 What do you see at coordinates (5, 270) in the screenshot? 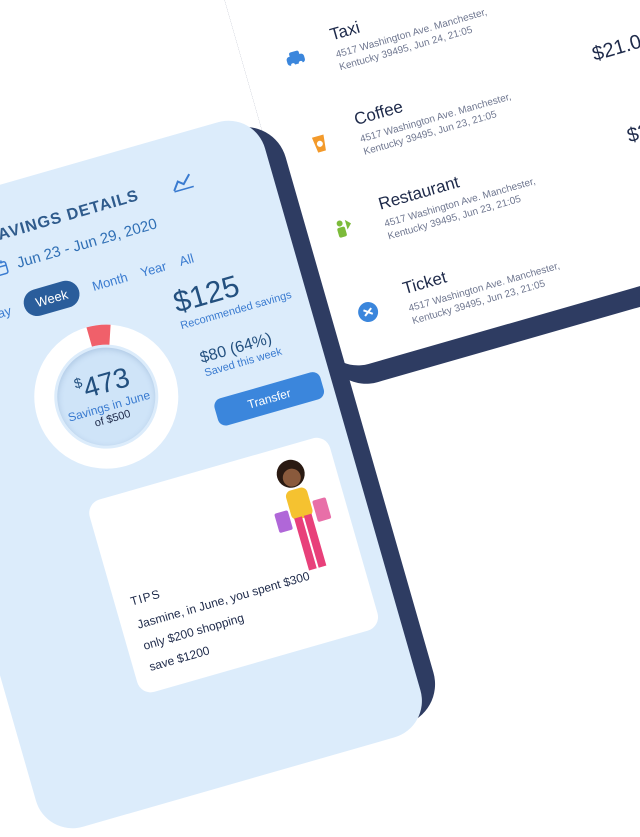
I see `calendar-icon` at bounding box center [5, 270].